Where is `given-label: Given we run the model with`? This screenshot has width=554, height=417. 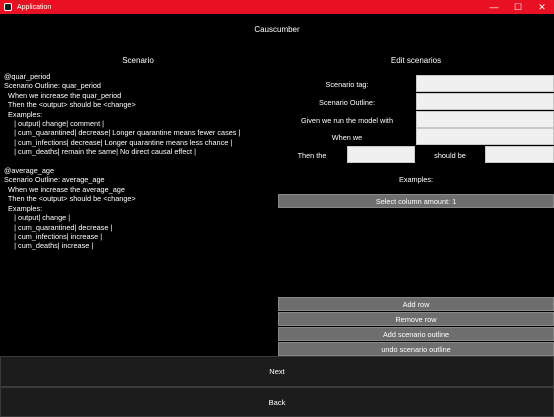 given-label: Given we run the model with is located at coordinates (347, 120).